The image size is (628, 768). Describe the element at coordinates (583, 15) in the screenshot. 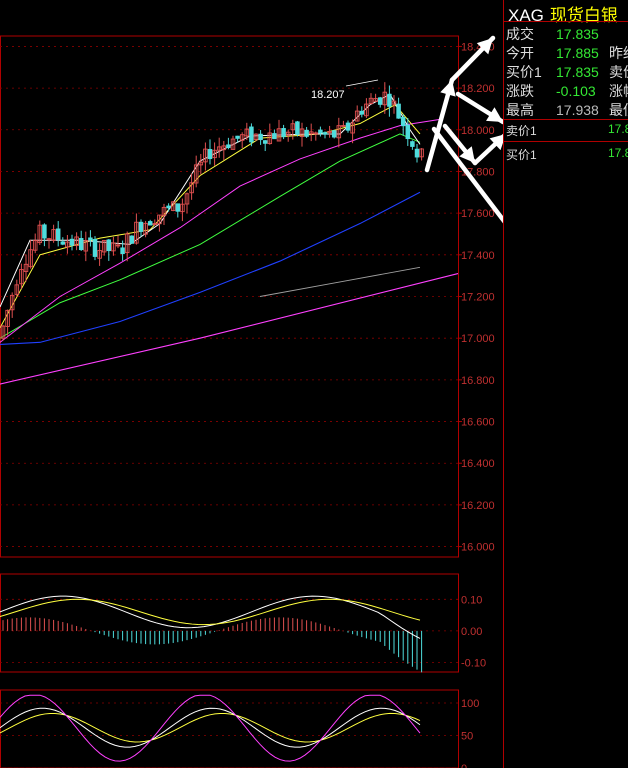

I see `symbol-name: 现货白银` at that location.